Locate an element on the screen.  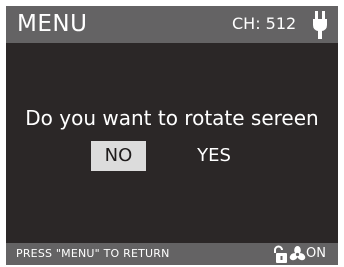
yes-option-button: YES is located at coordinates (214, 156).